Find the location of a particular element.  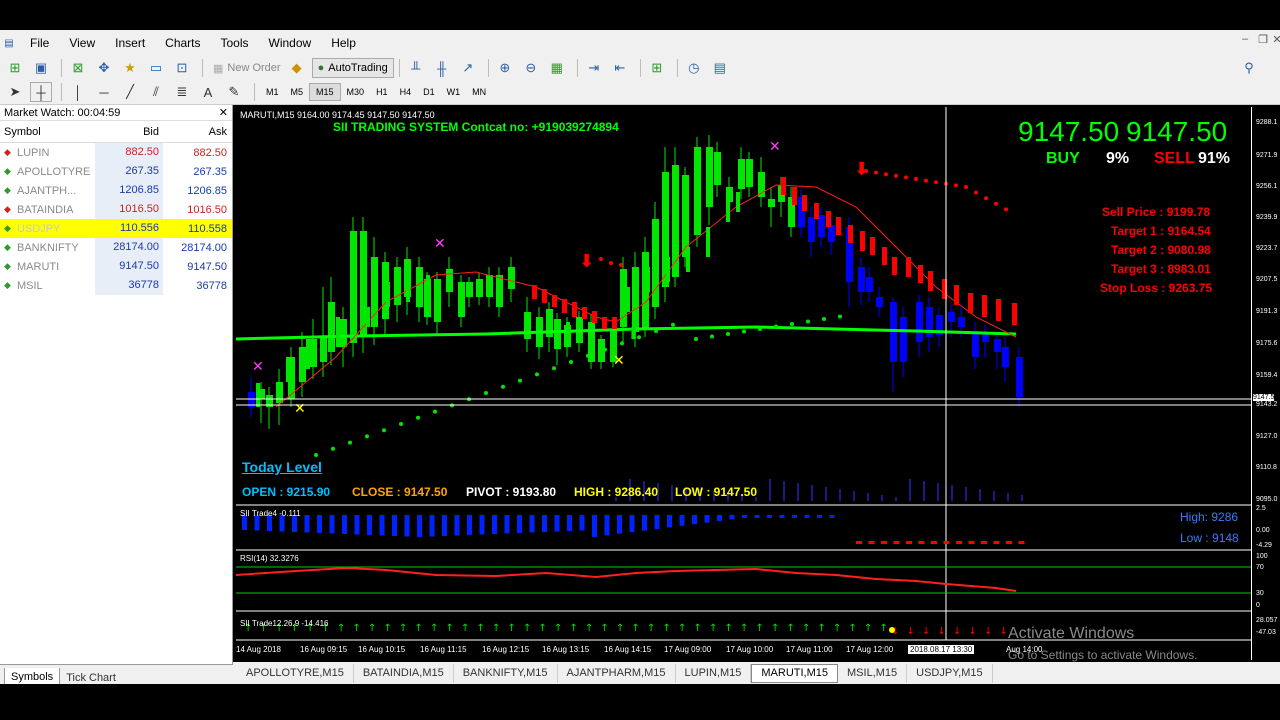

chart-tab: USDJPY,M15 is located at coordinates (950, 673).